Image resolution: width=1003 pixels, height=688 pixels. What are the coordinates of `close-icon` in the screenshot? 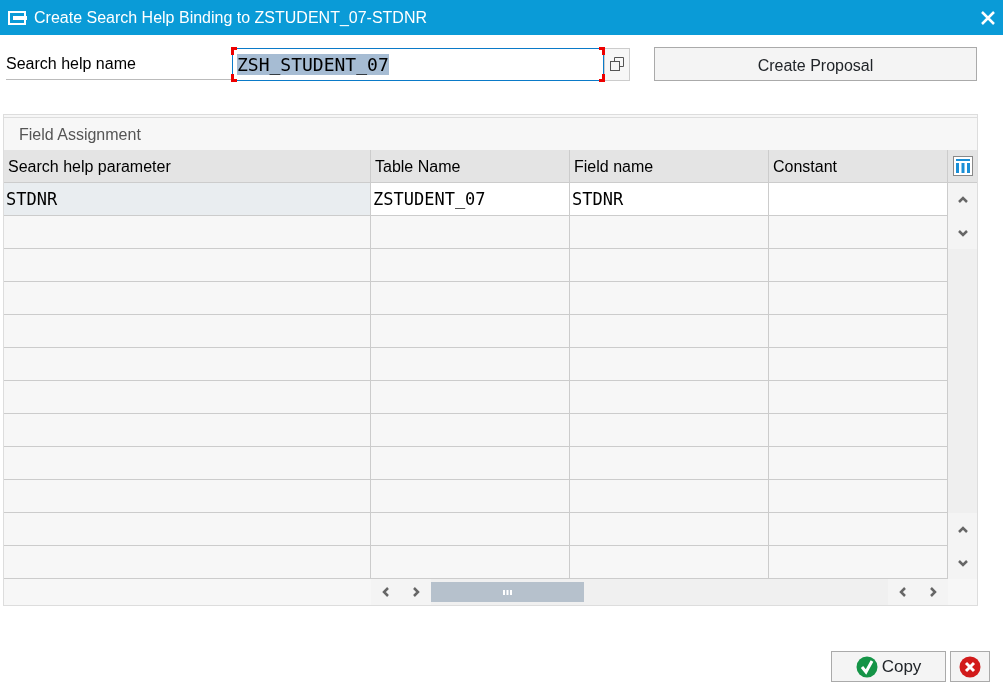 It's located at (988, 17).